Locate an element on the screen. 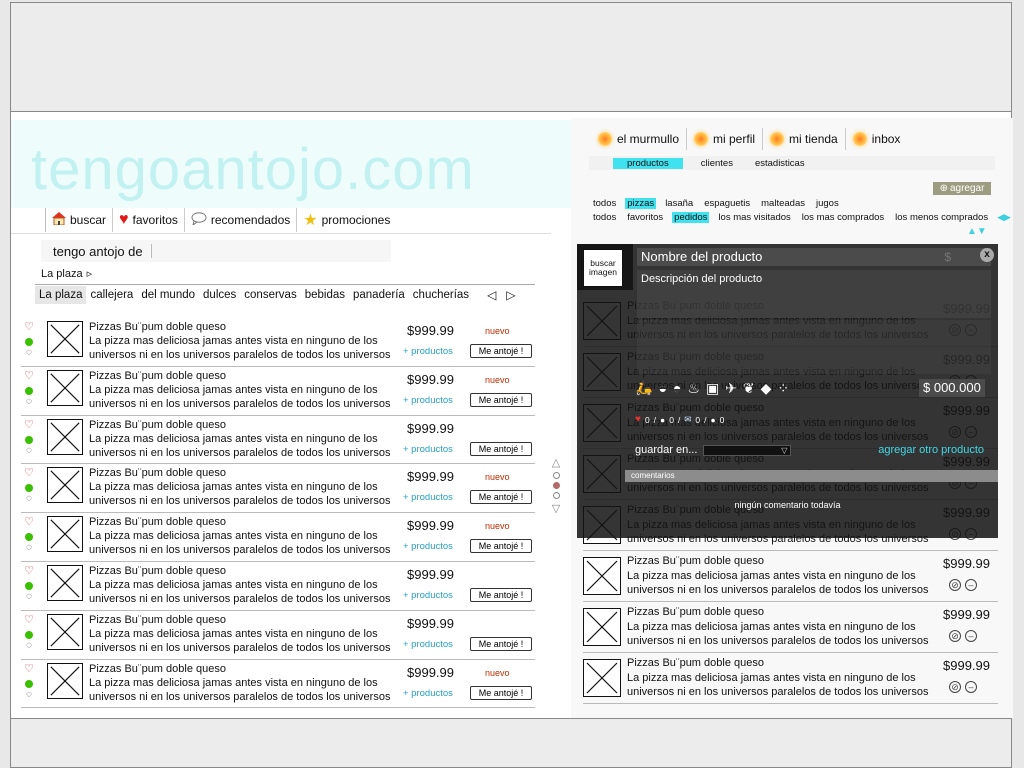 This screenshot has width=1024, height=768. bird-icon: ✈ is located at coordinates (731, 388).